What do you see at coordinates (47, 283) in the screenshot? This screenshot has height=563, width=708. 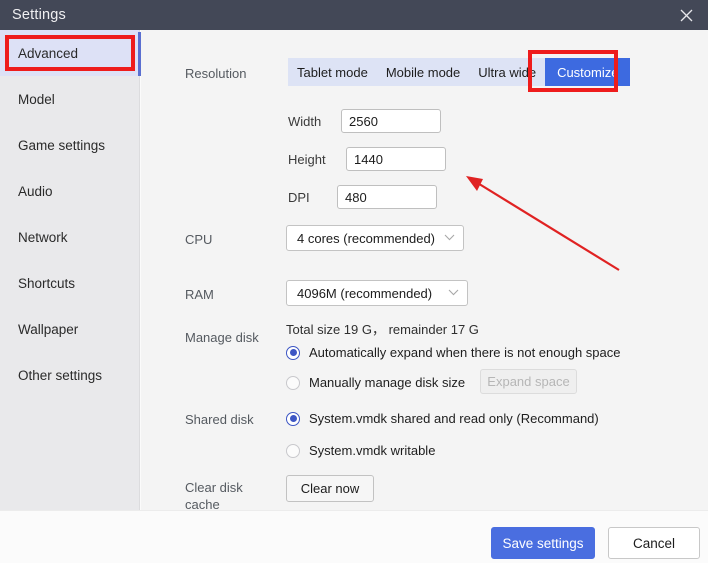 I see `sidebar-item-label: Shortcuts` at bounding box center [47, 283].